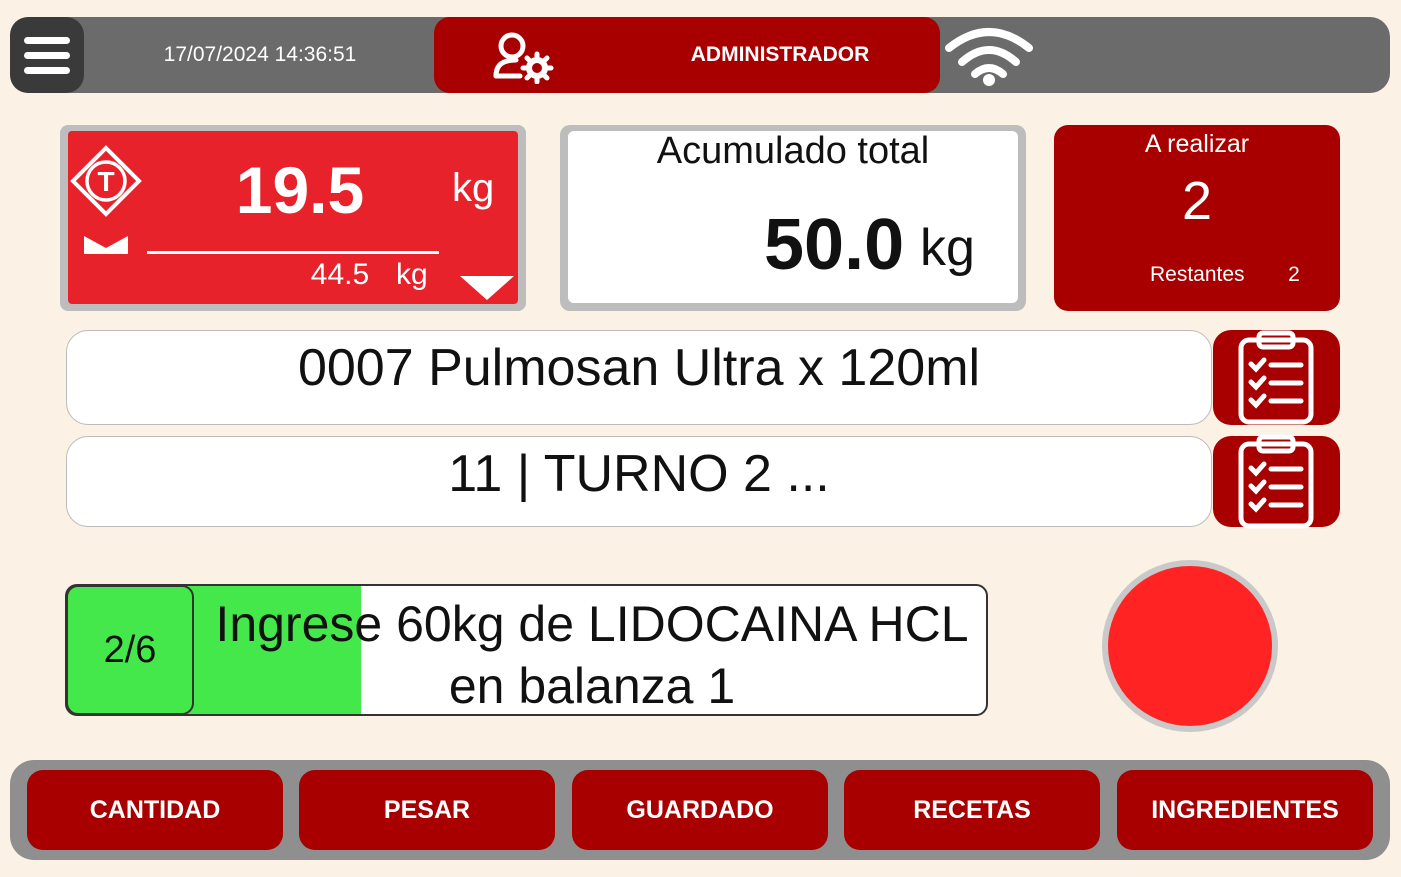 The width and height of the screenshot is (1401, 877). What do you see at coordinates (1190, 646) in the screenshot?
I see `status-light` at bounding box center [1190, 646].